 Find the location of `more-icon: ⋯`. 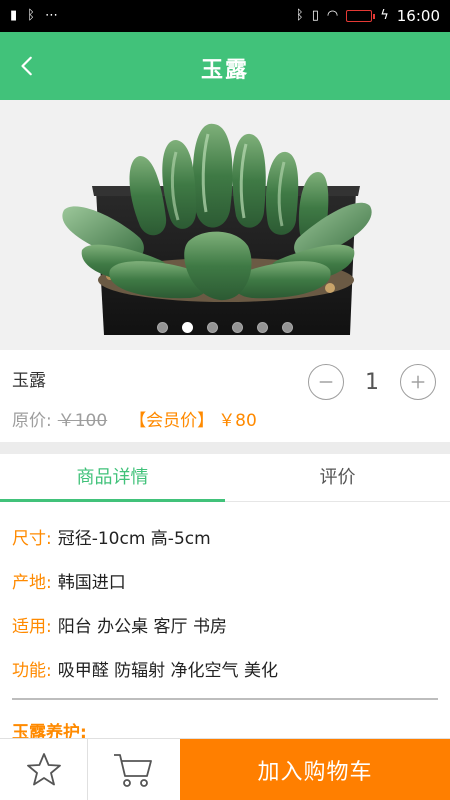

more-icon: ⋯ is located at coordinates (51, 15).